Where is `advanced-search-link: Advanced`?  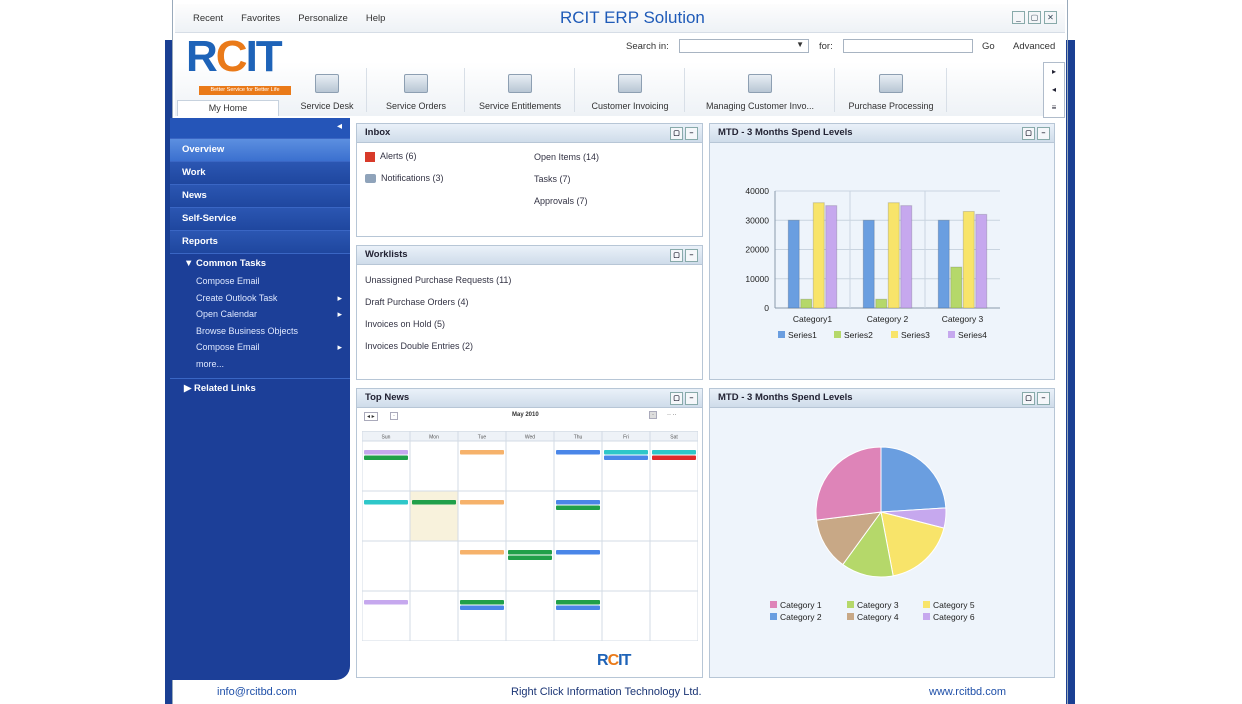
advanced-search-link: Advanced is located at coordinates (1034, 46).